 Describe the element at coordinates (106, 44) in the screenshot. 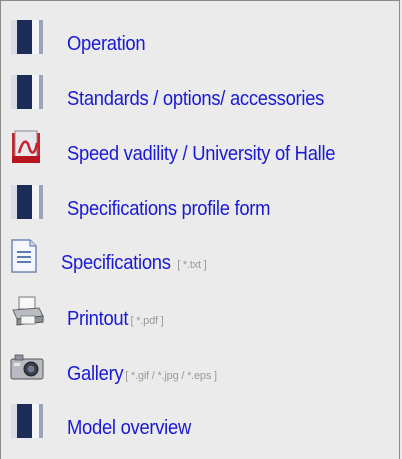

I see `link-label: Operation` at that location.